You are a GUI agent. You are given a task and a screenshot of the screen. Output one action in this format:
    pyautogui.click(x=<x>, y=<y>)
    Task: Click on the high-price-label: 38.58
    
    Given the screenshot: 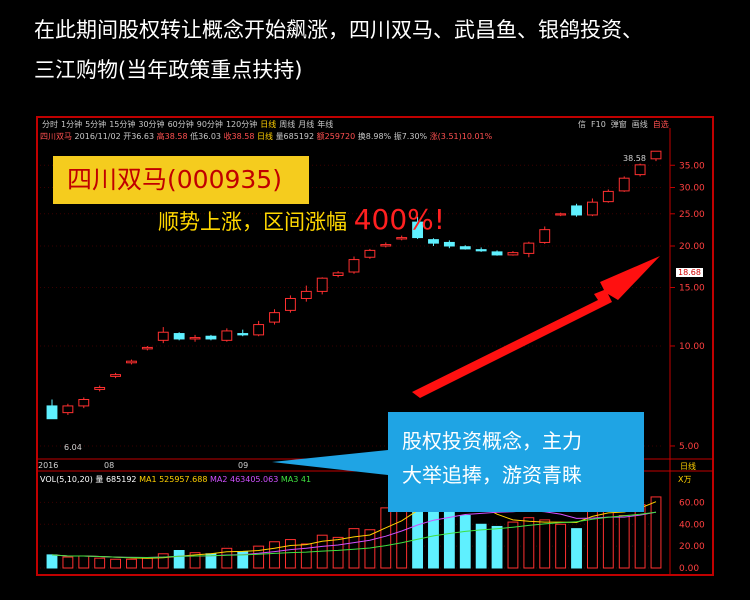 What is the action you would take?
    pyautogui.click(x=634, y=158)
    